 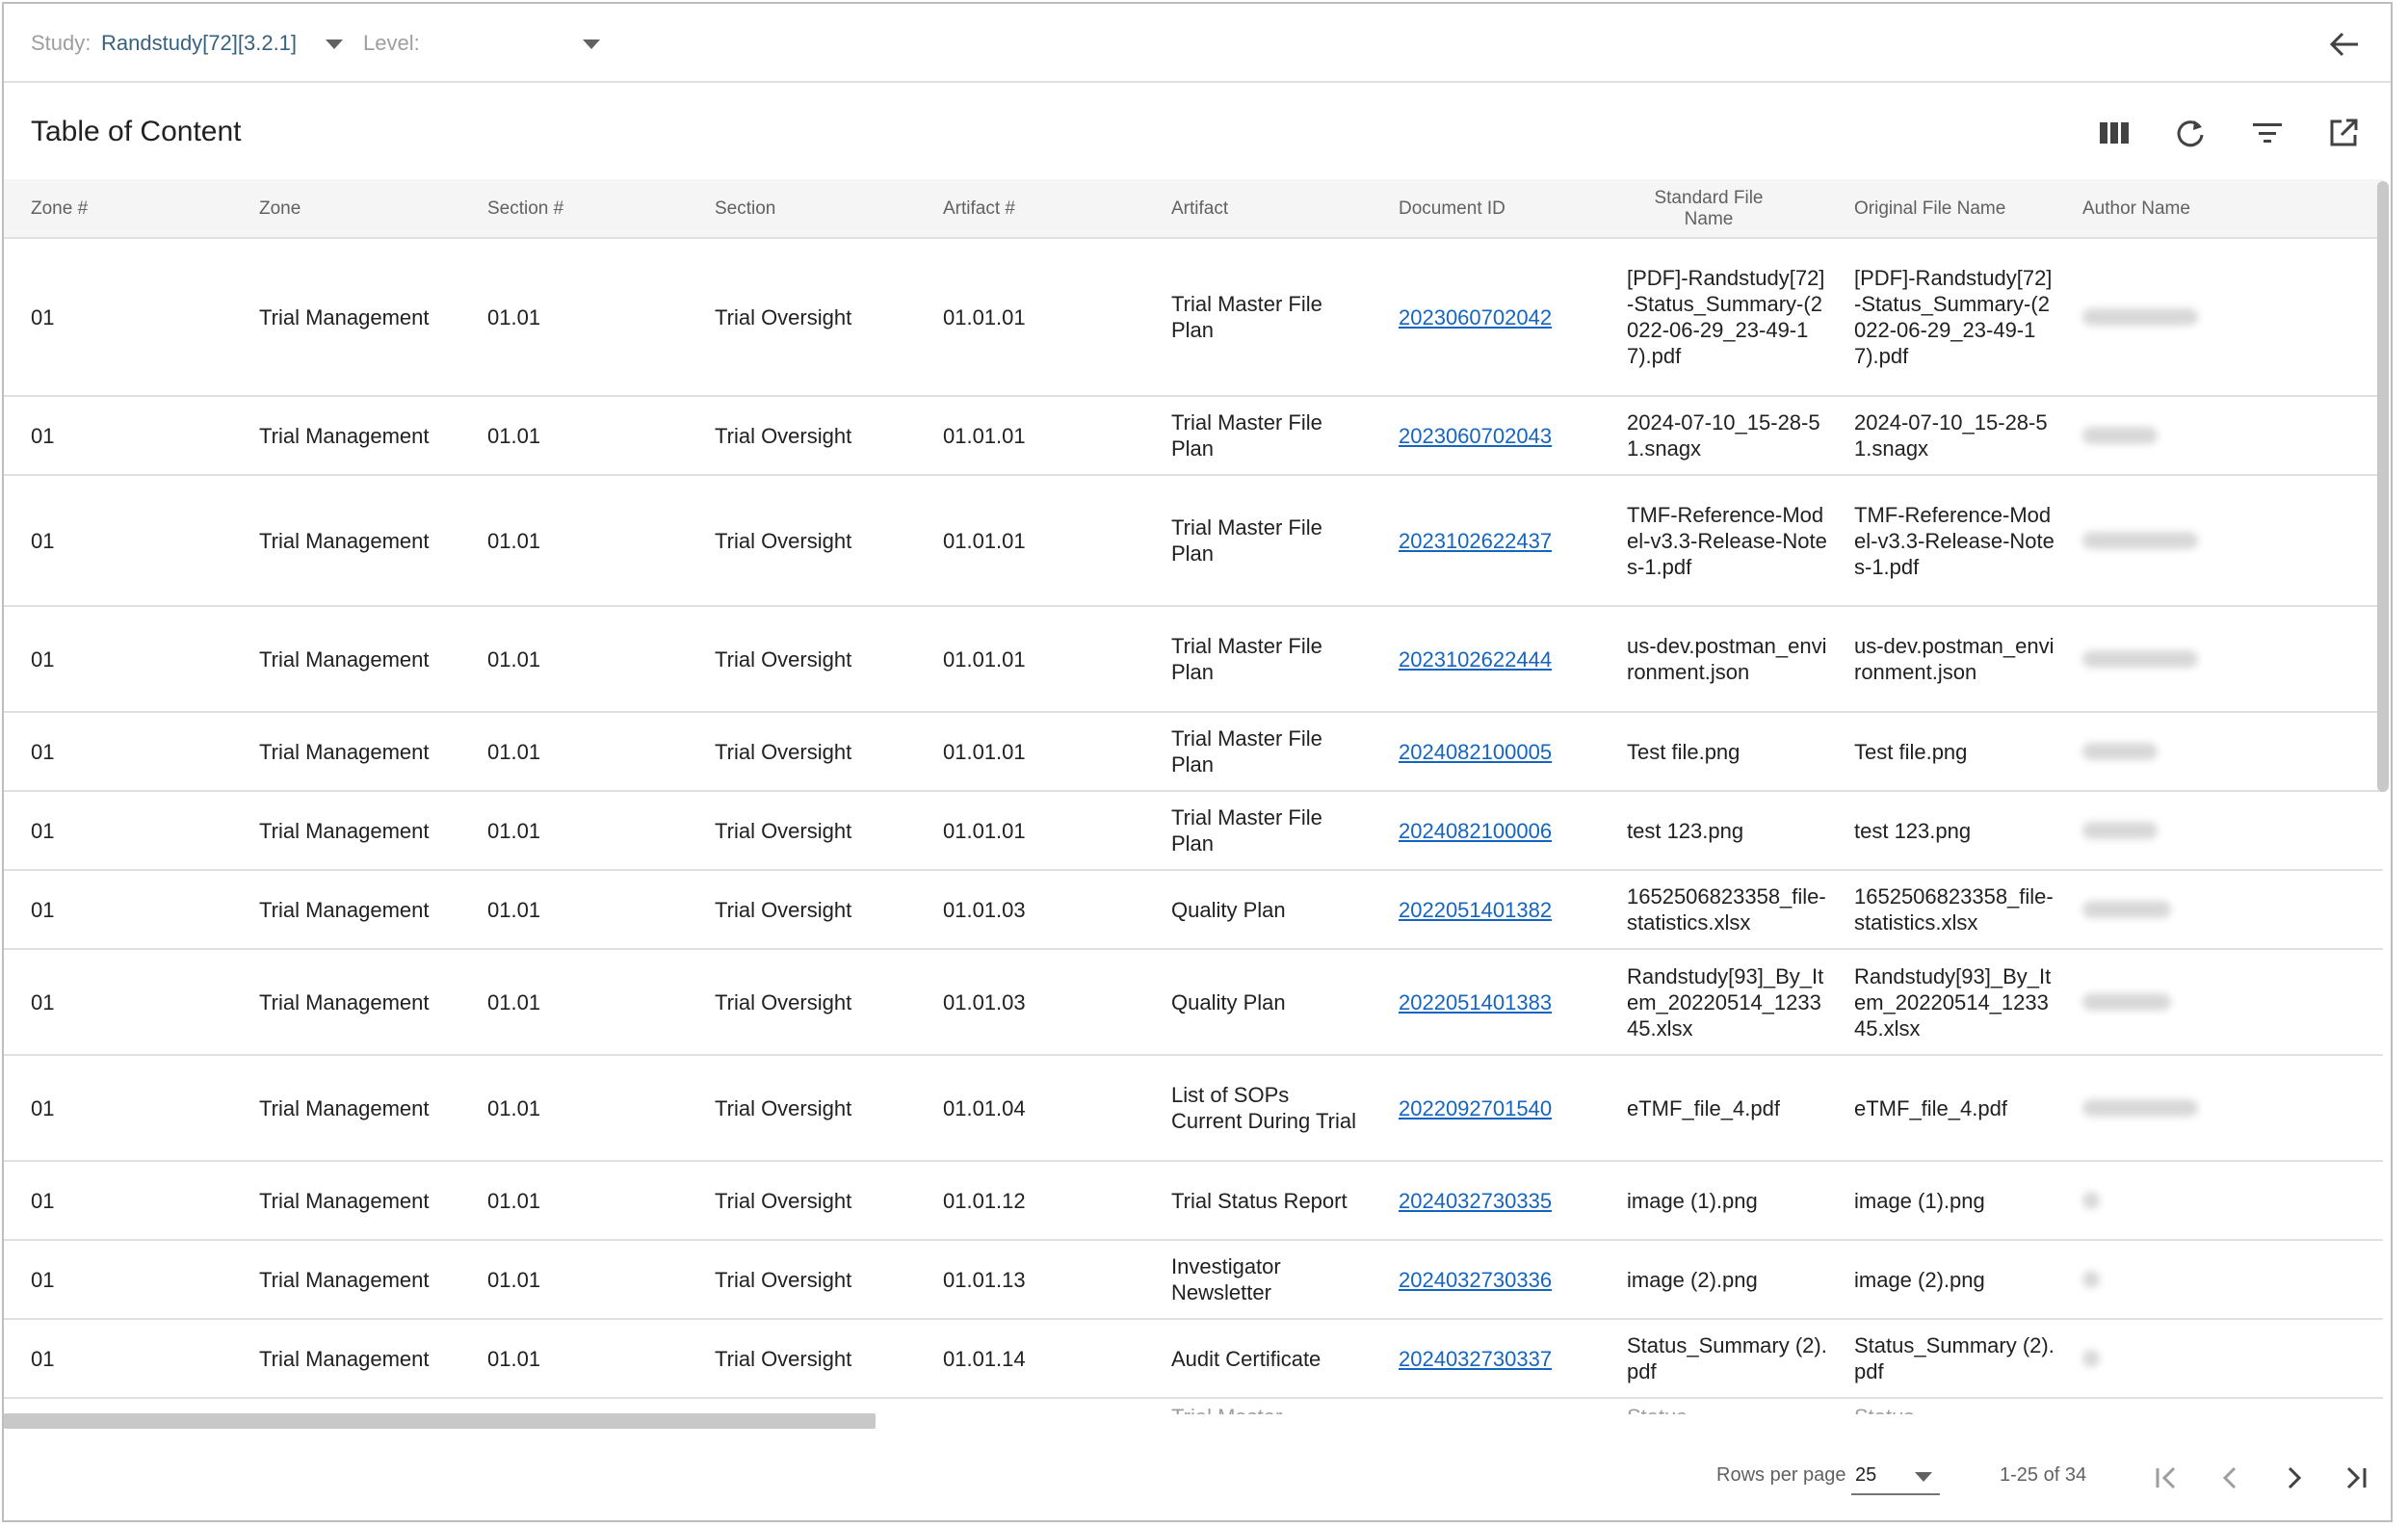 What do you see at coordinates (2267, 133) in the screenshot?
I see `filter-icon` at bounding box center [2267, 133].